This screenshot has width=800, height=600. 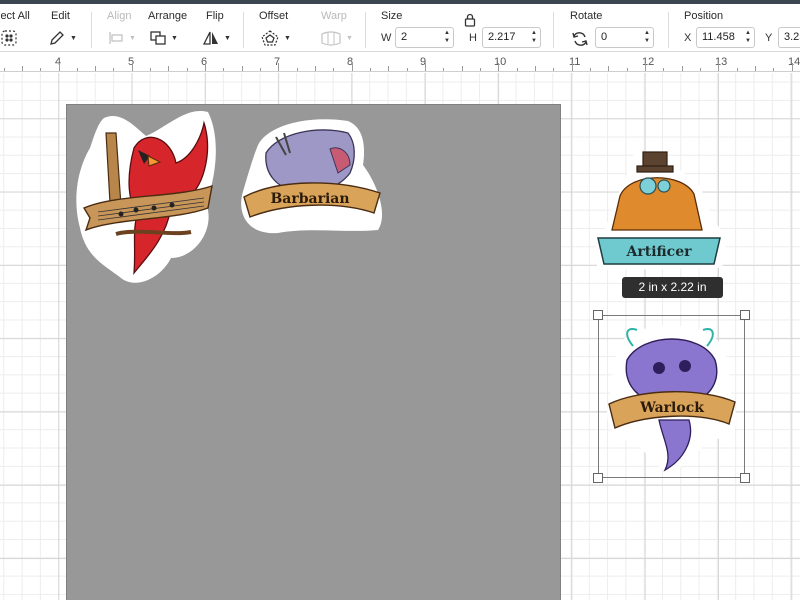 I want to click on y-label: Y, so click(x=769, y=38).